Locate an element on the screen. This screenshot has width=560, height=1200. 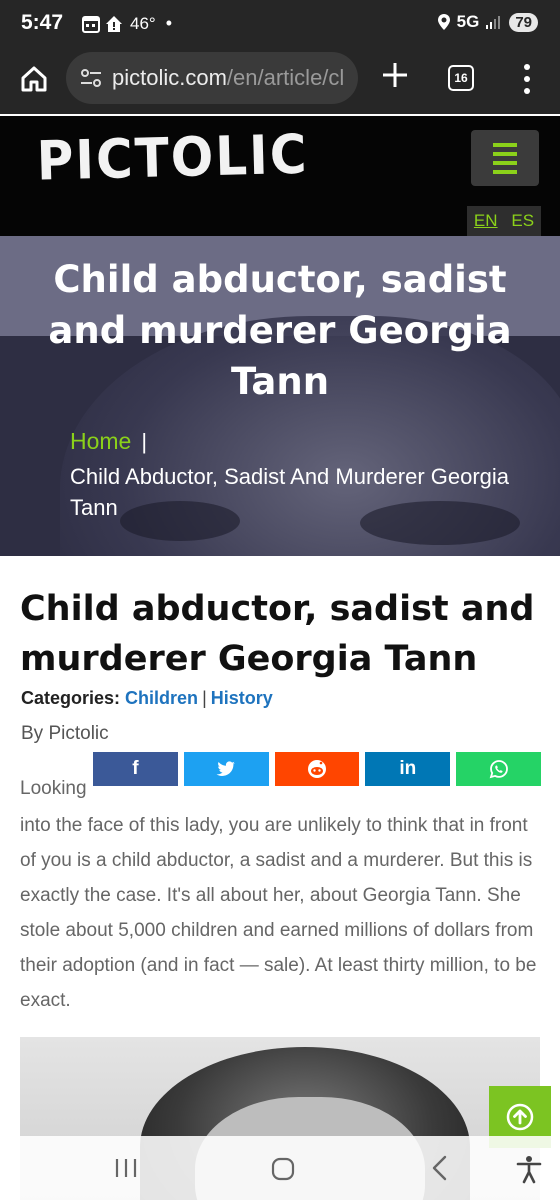
browser-toolbar: pictolic.com/en/article/cl 16 is located at coordinates (280, 82).